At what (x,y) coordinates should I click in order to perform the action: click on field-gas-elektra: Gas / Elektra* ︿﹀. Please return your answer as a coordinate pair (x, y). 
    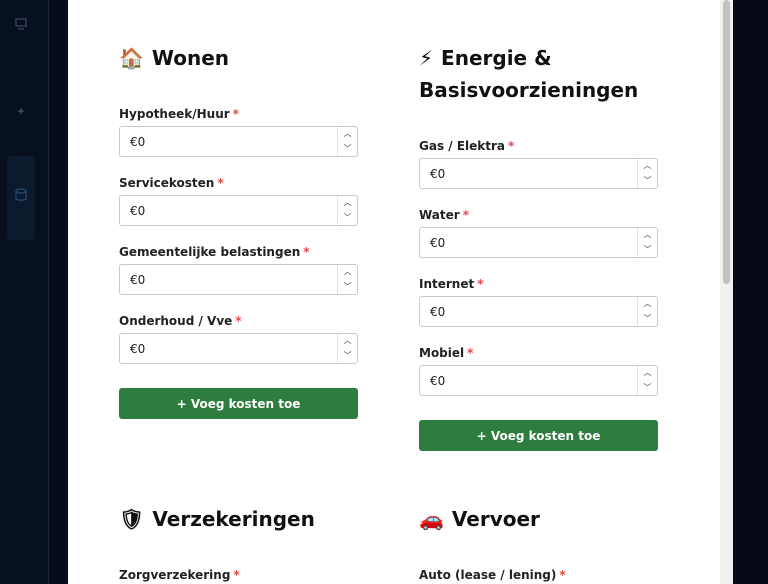
    Looking at the image, I should click on (538, 163).